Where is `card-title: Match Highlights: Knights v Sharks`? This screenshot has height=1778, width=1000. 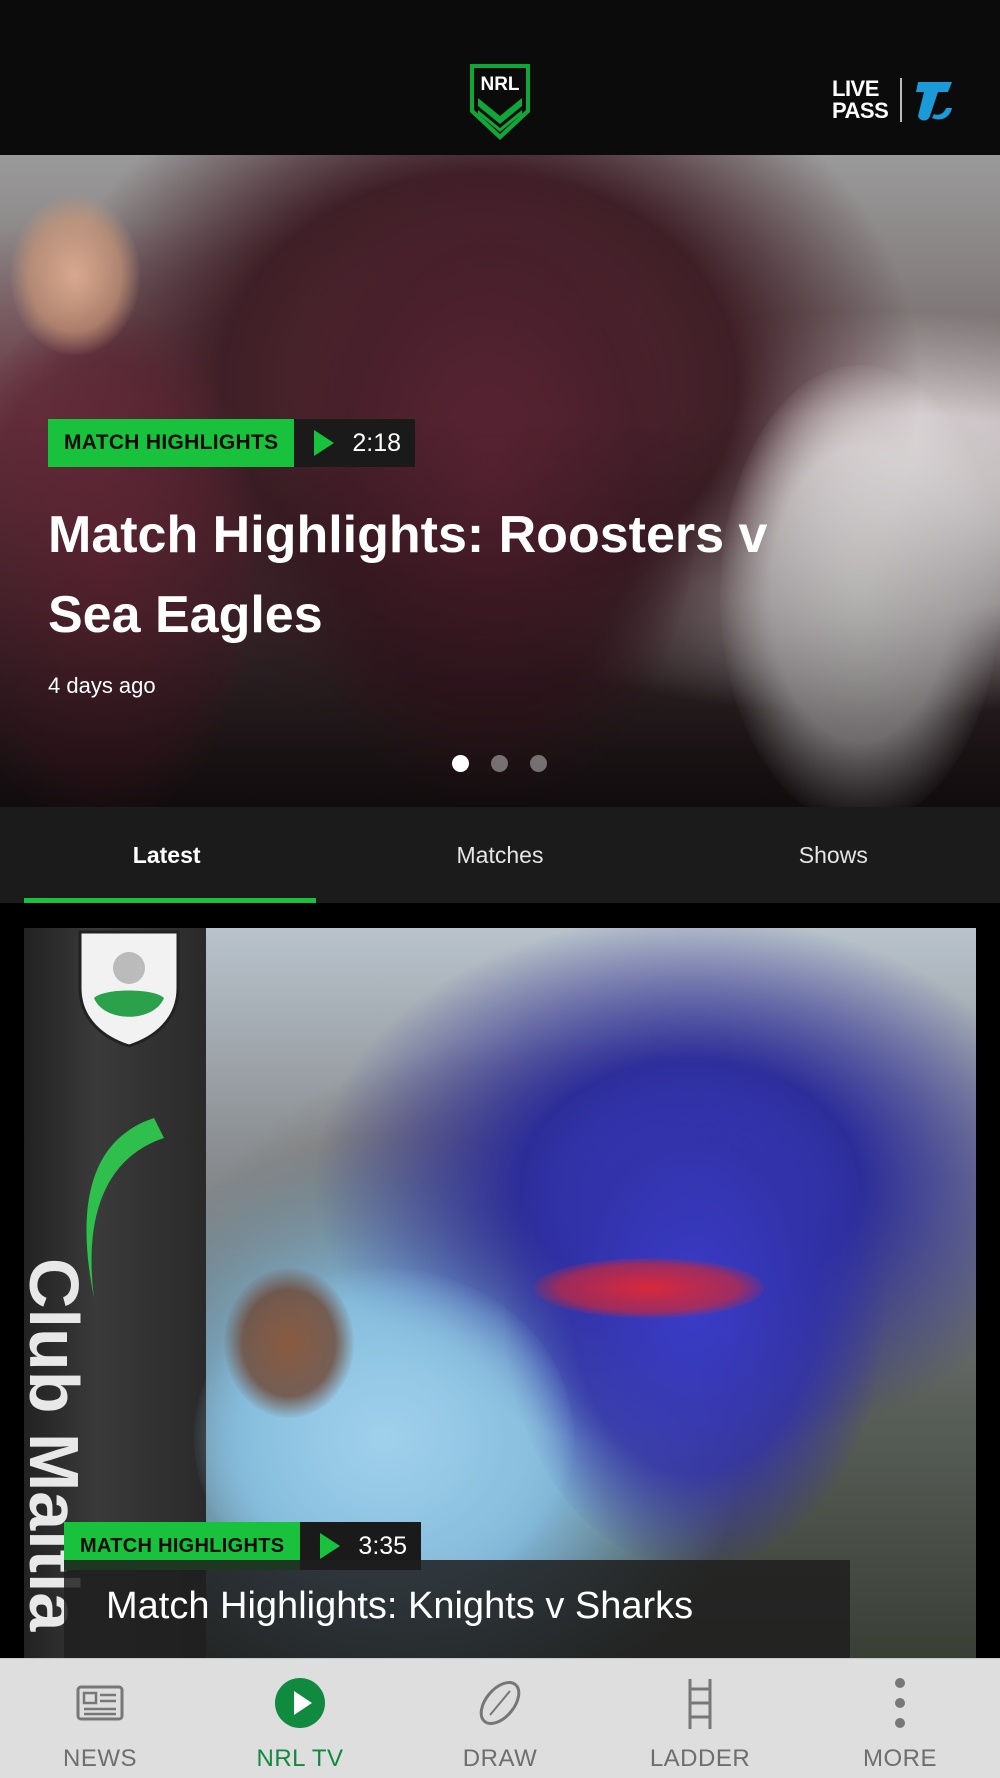 card-title: Match Highlights: Knights v Sharks is located at coordinates (399, 1606).